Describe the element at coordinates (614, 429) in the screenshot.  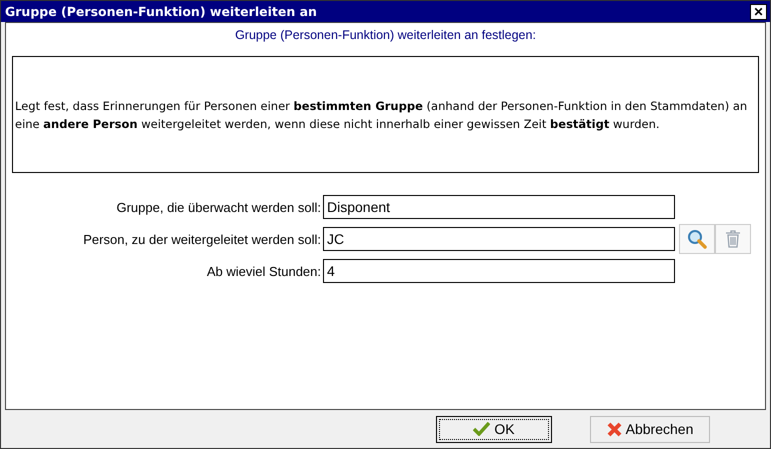
I see `close-icon` at that location.